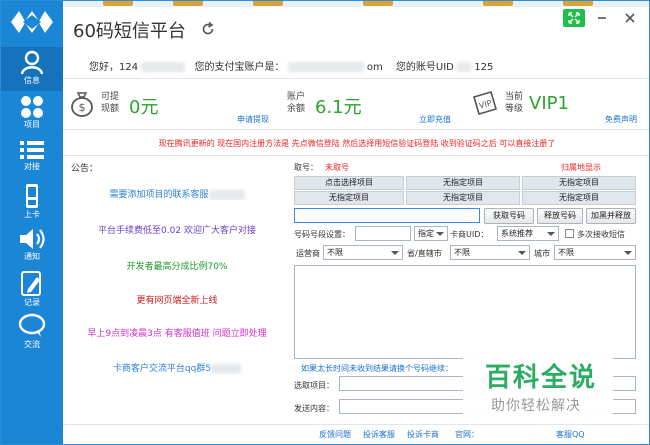 The image size is (650, 445). What do you see at coordinates (144, 107) in the screenshot?
I see `withdrawable-value: 0元` at bounding box center [144, 107].